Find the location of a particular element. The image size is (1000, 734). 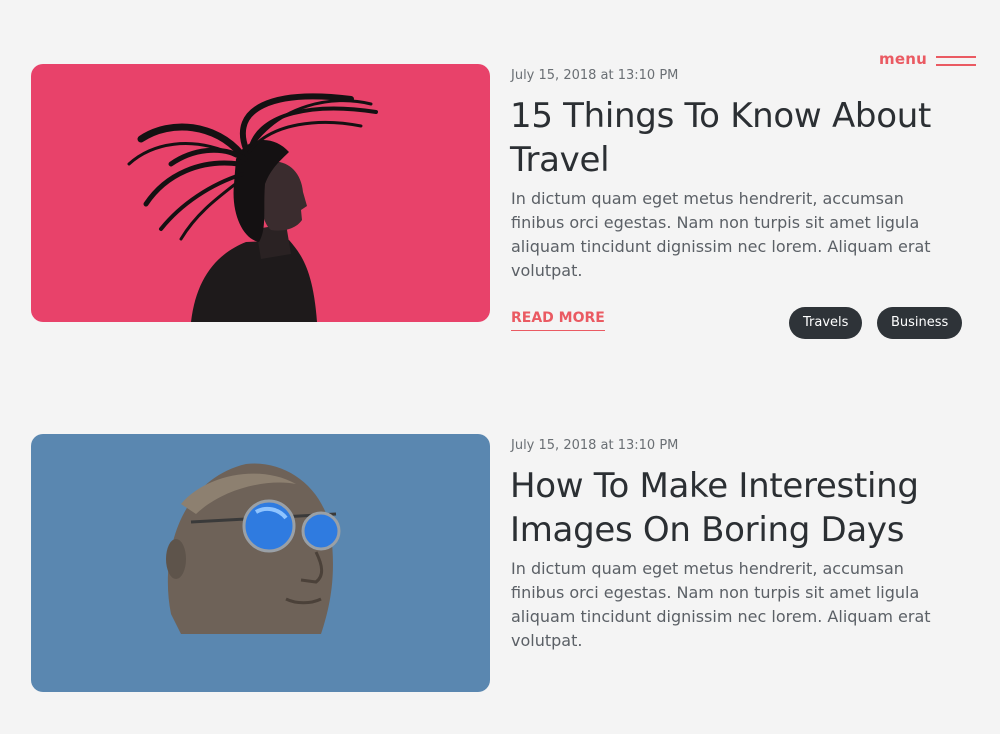

tag-business: Business is located at coordinates (920, 323).